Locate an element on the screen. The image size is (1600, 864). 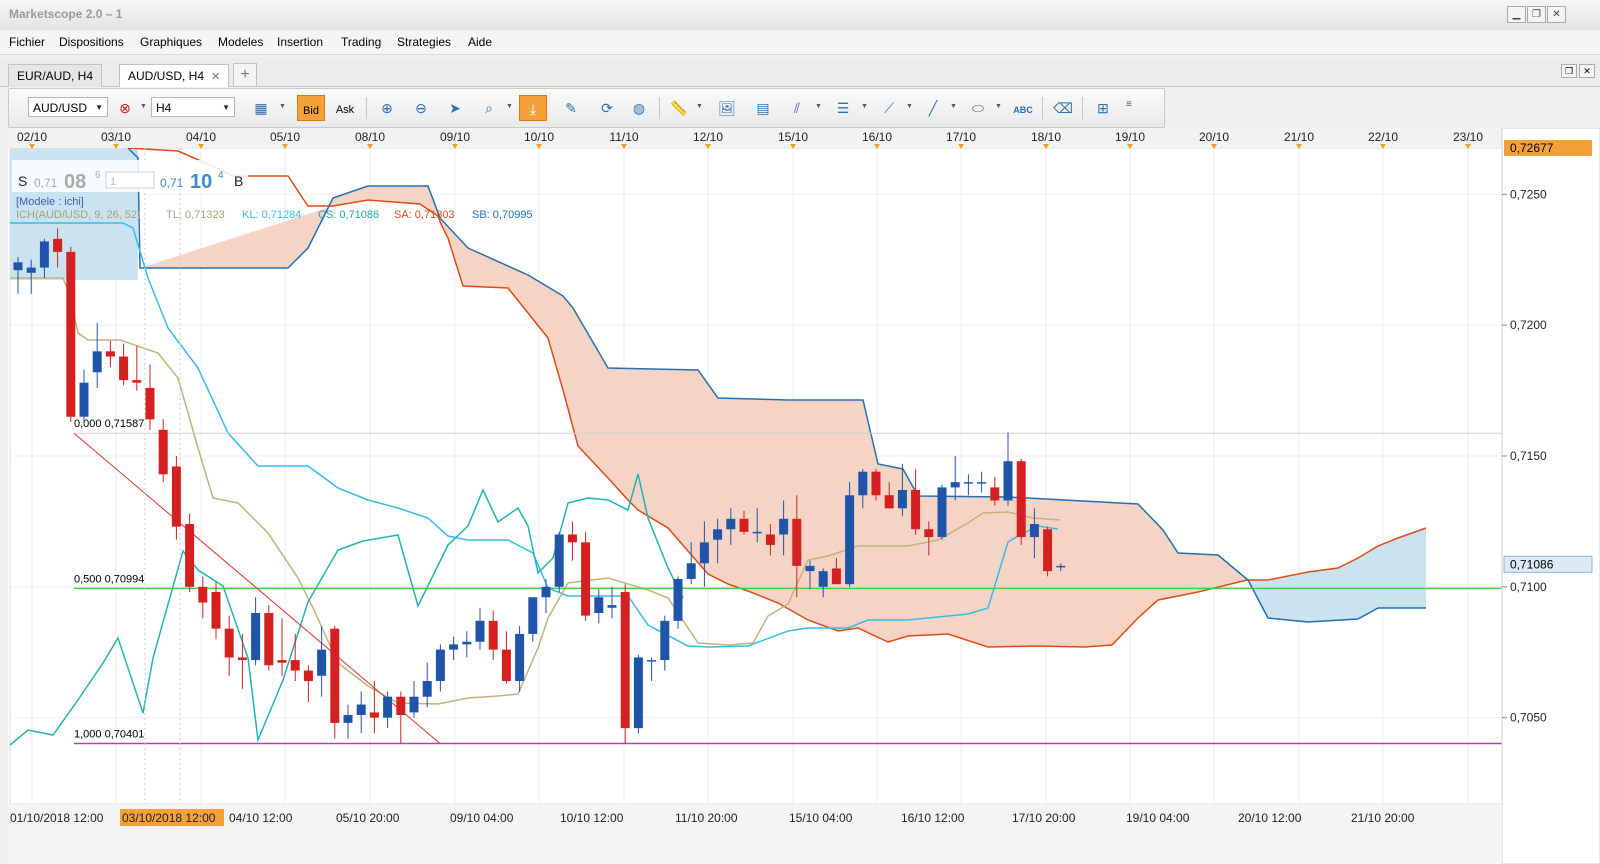
image-icon: 🖼 is located at coordinates (727, 108).